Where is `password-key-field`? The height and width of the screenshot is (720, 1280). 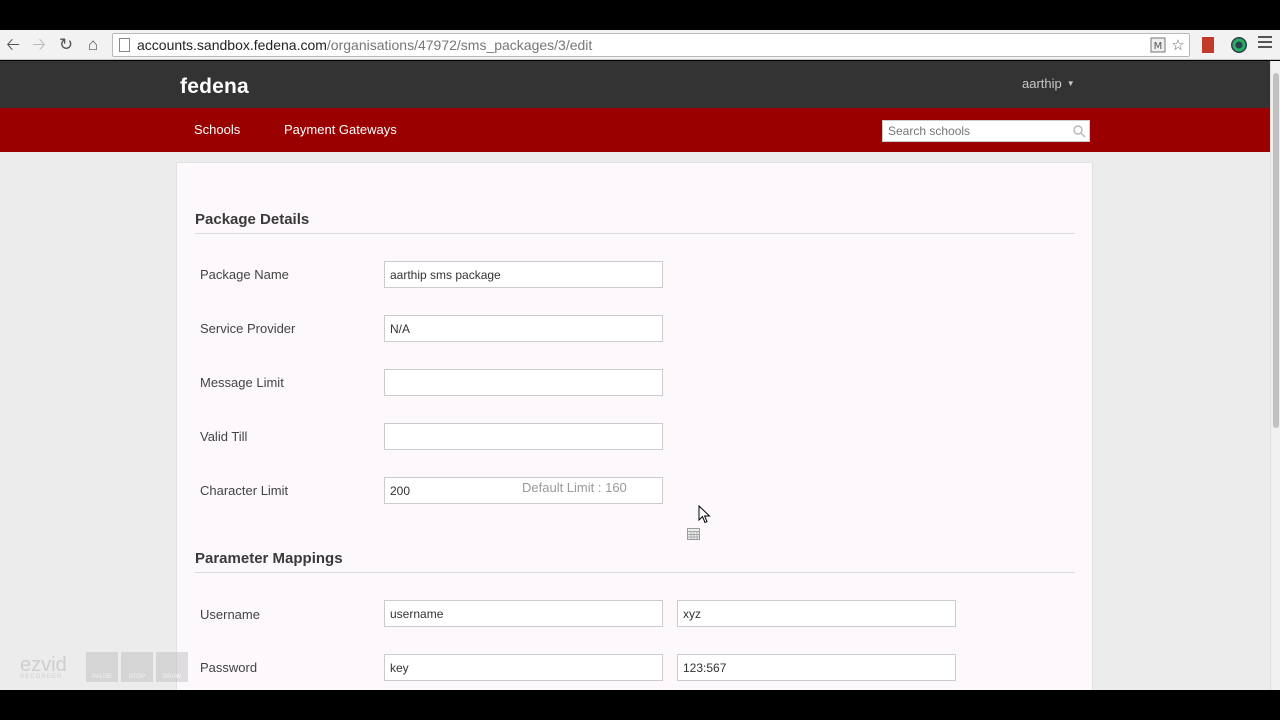
password-key-field is located at coordinates (523, 667).